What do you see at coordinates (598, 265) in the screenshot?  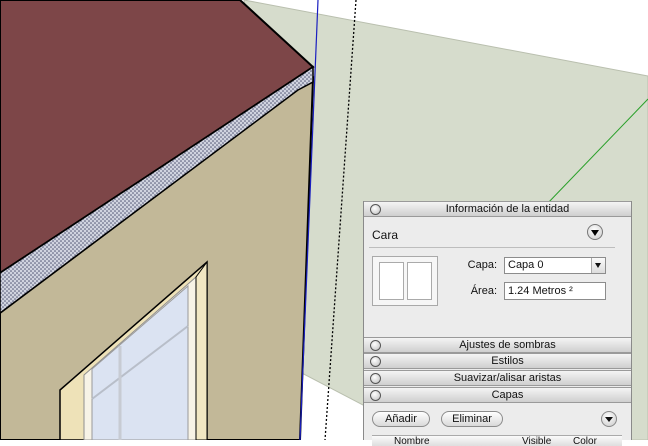 I see `dropdown-arrow-icon` at bounding box center [598, 265].